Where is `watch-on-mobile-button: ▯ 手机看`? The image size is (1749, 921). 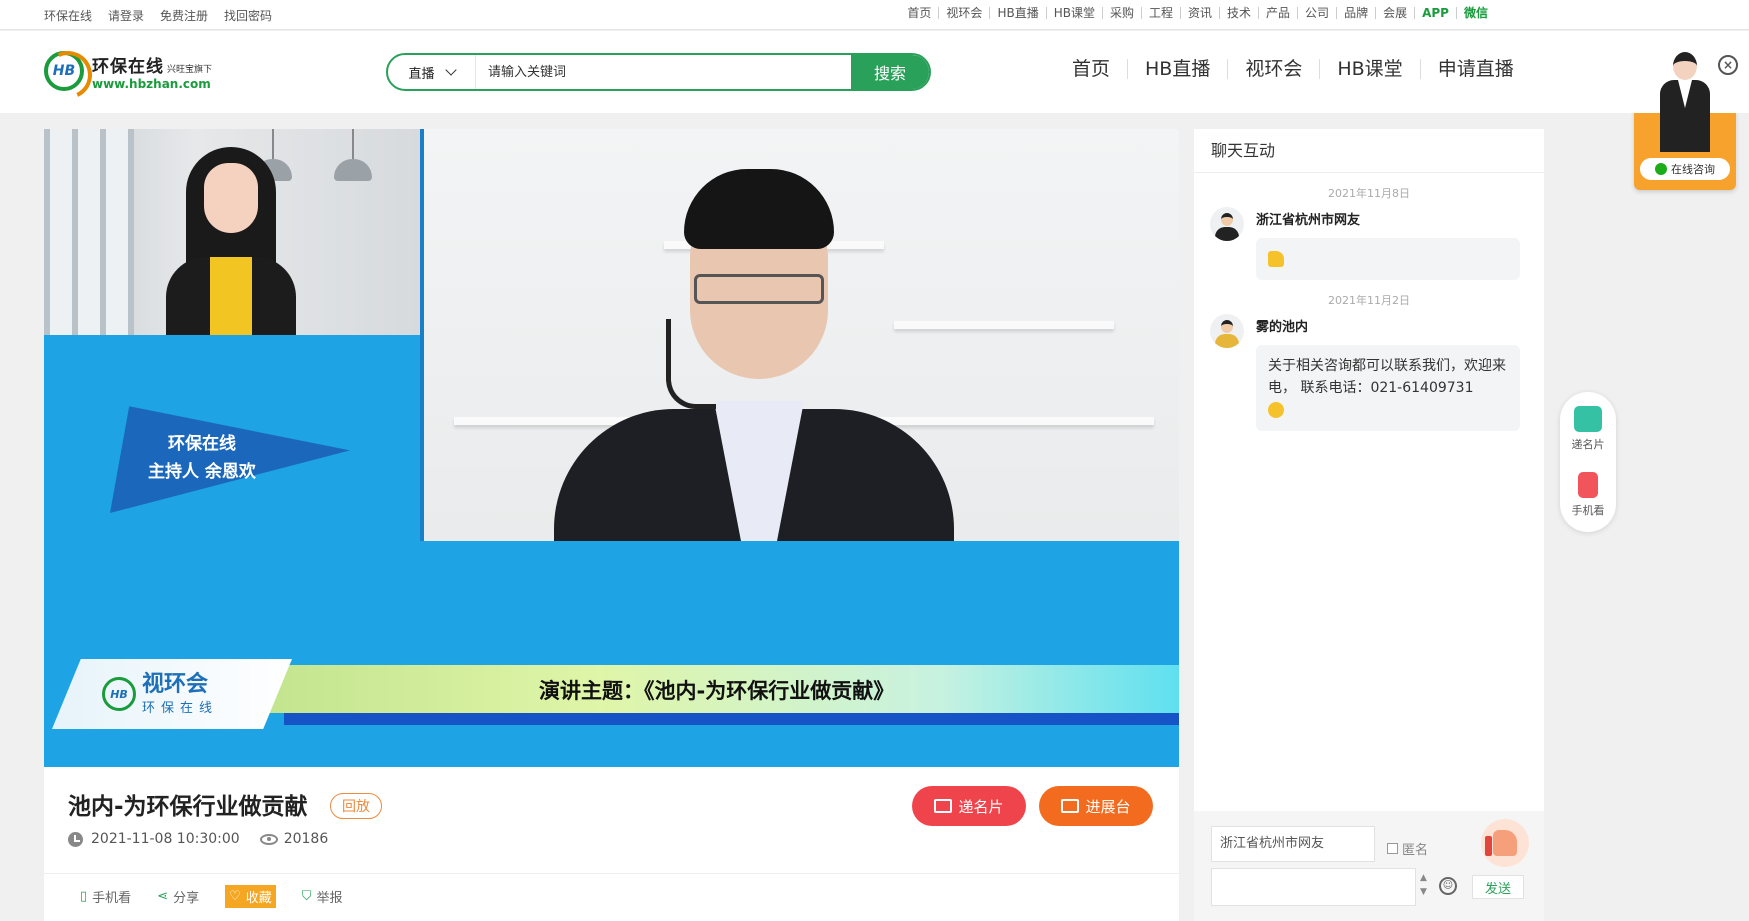
watch-on-mobile-button: ▯ 手机看 is located at coordinates (105, 896).